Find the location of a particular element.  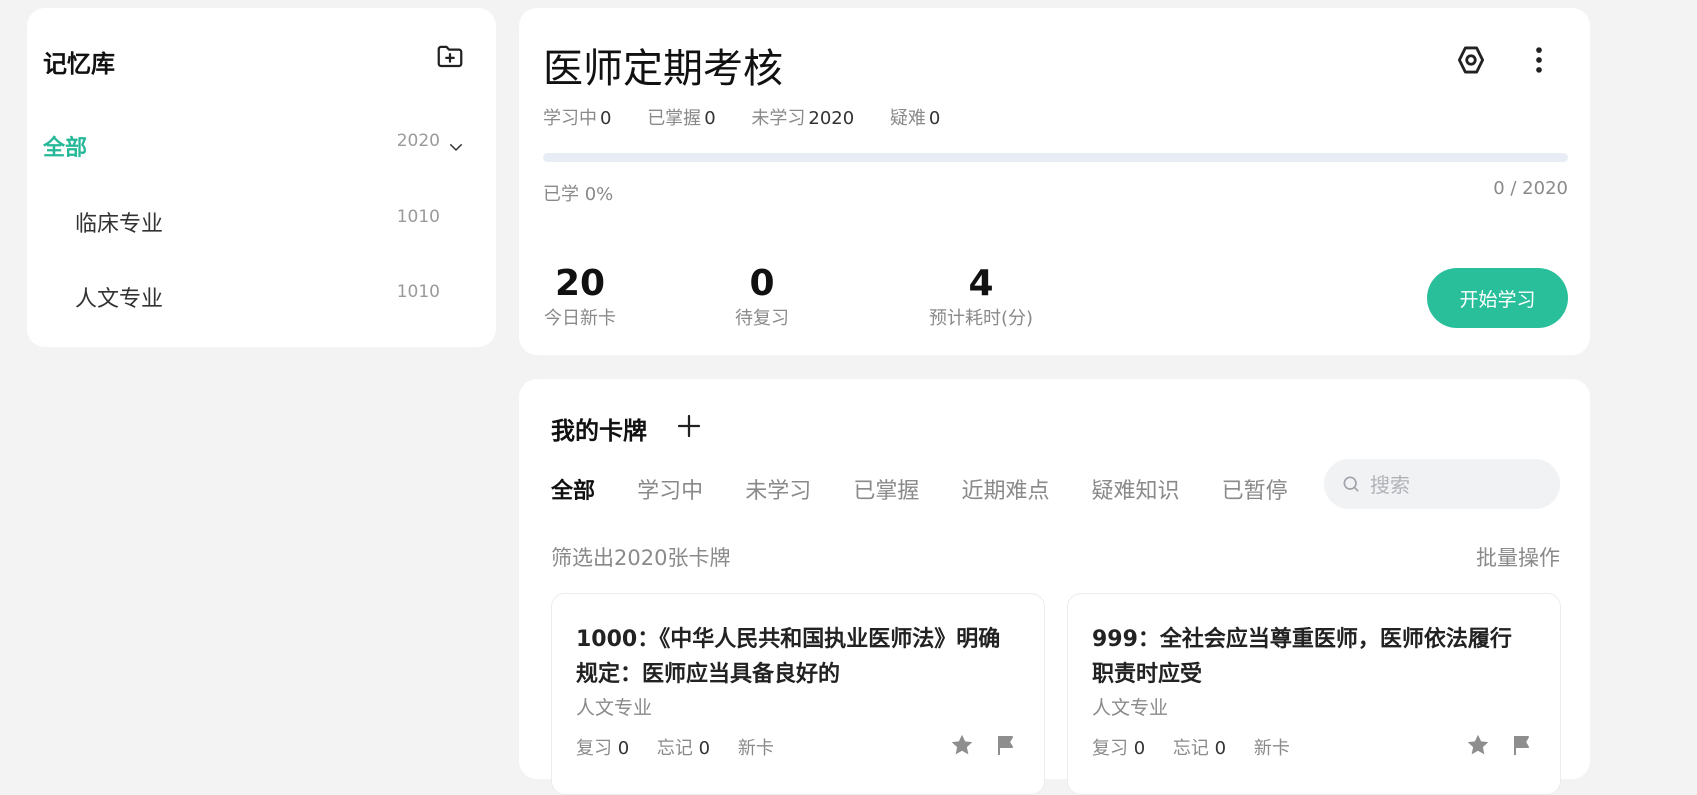

tab-mastered: 已掌握 is located at coordinates (886, 489).